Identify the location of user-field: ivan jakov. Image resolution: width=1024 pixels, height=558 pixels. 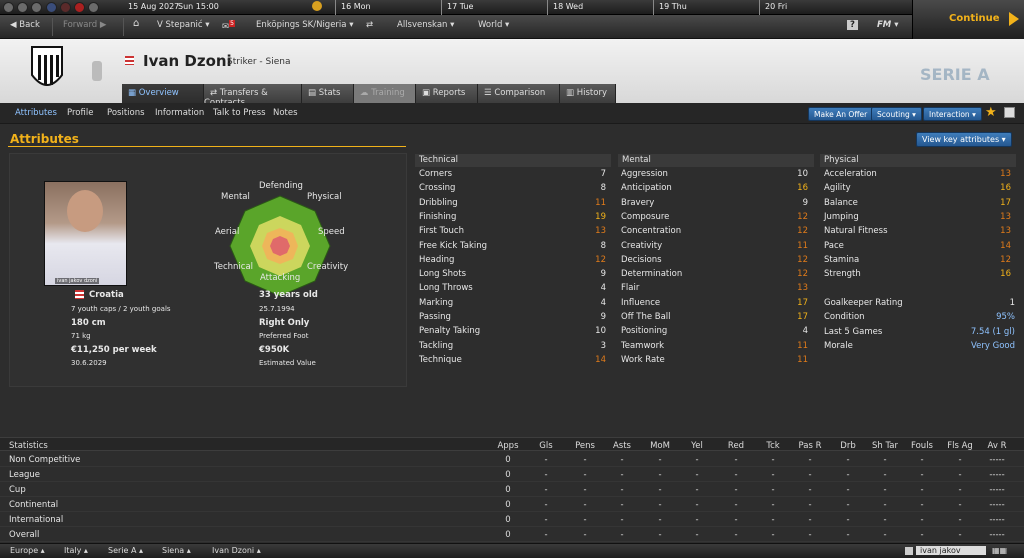
(951, 550).